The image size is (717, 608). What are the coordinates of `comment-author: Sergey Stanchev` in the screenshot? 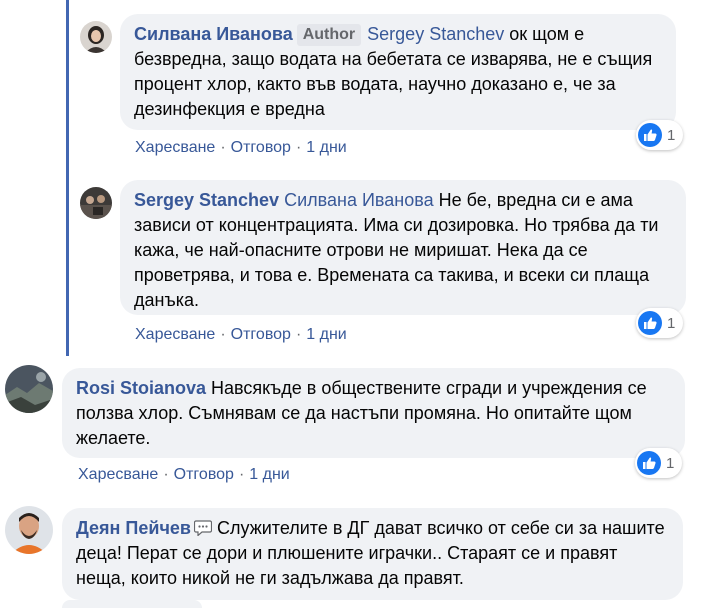 It's located at (206, 200).